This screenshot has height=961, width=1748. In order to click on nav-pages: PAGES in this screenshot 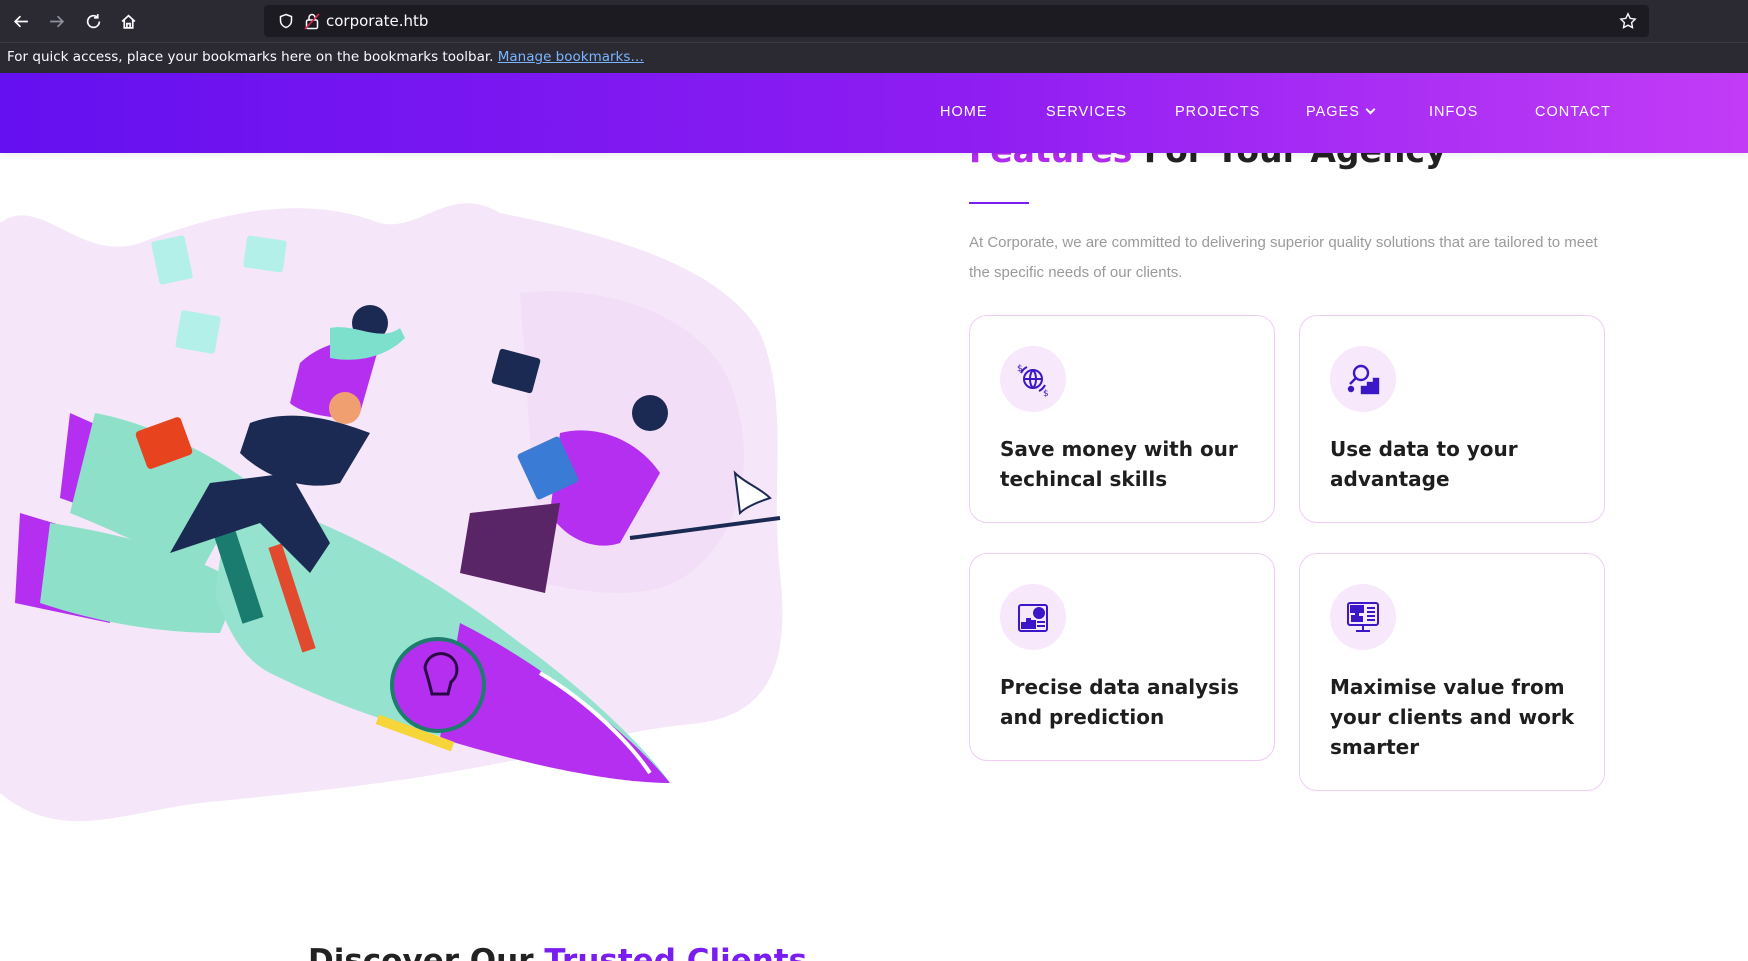, I will do `click(1341, 112)`.